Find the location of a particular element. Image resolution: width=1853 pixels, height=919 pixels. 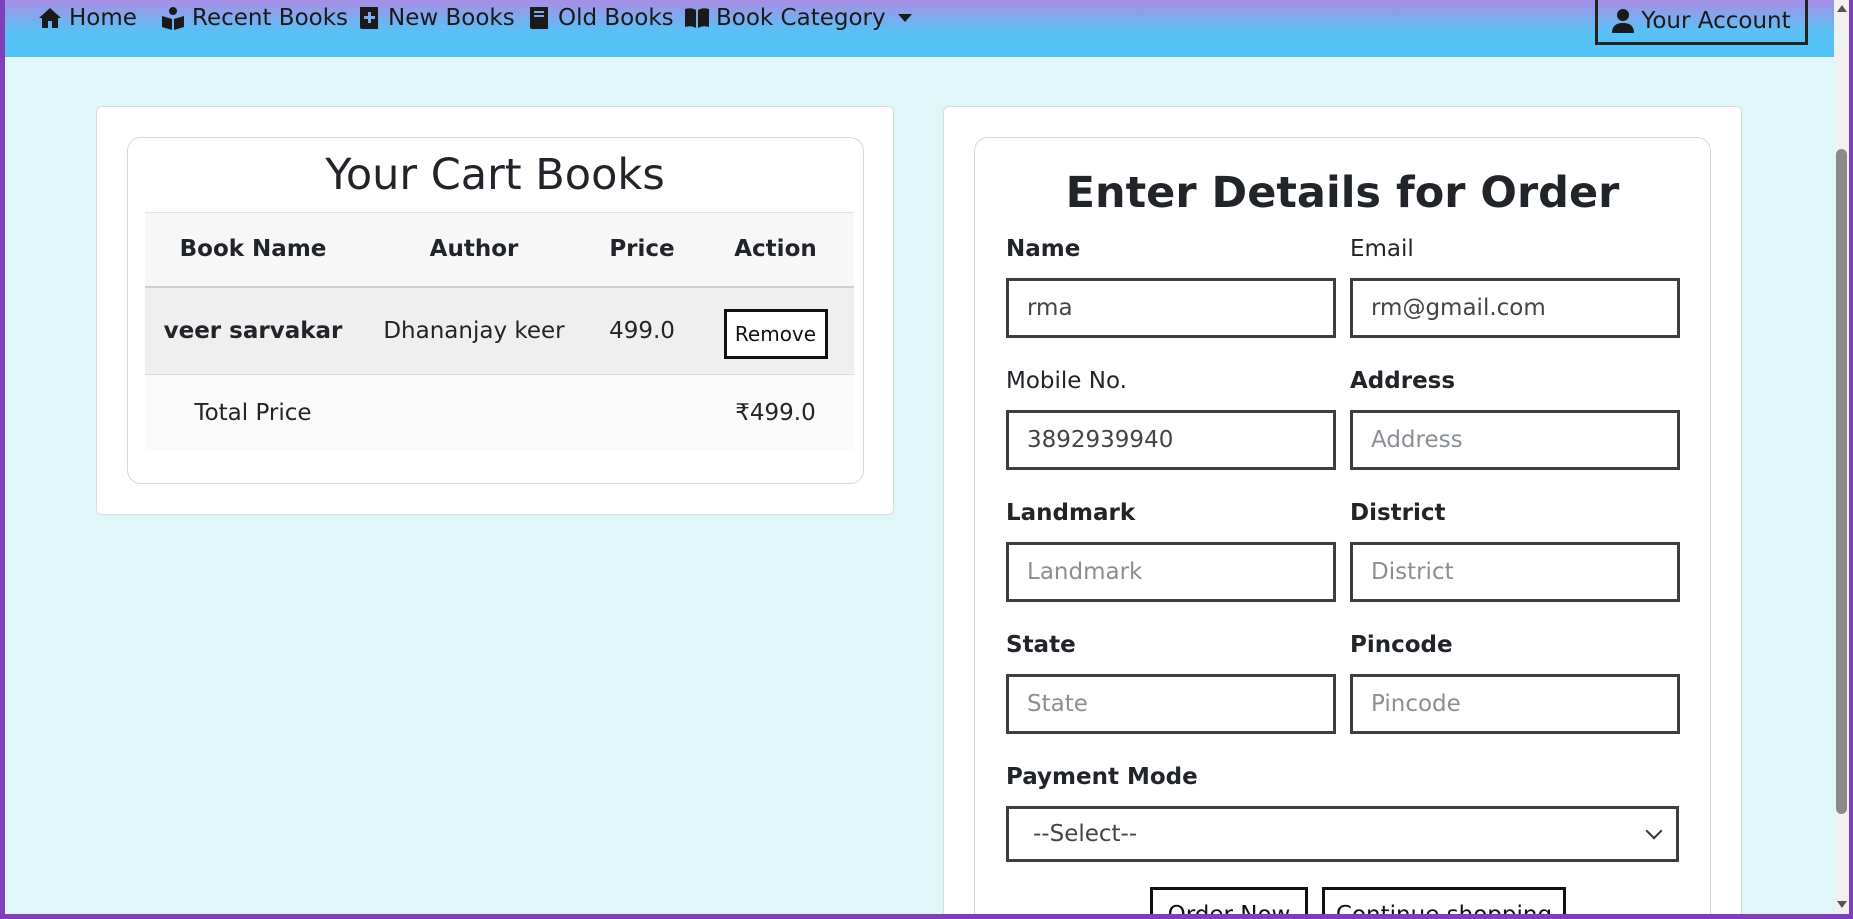

continue-shopping-button: Continue shopping is located at coordinates (1444, 900).